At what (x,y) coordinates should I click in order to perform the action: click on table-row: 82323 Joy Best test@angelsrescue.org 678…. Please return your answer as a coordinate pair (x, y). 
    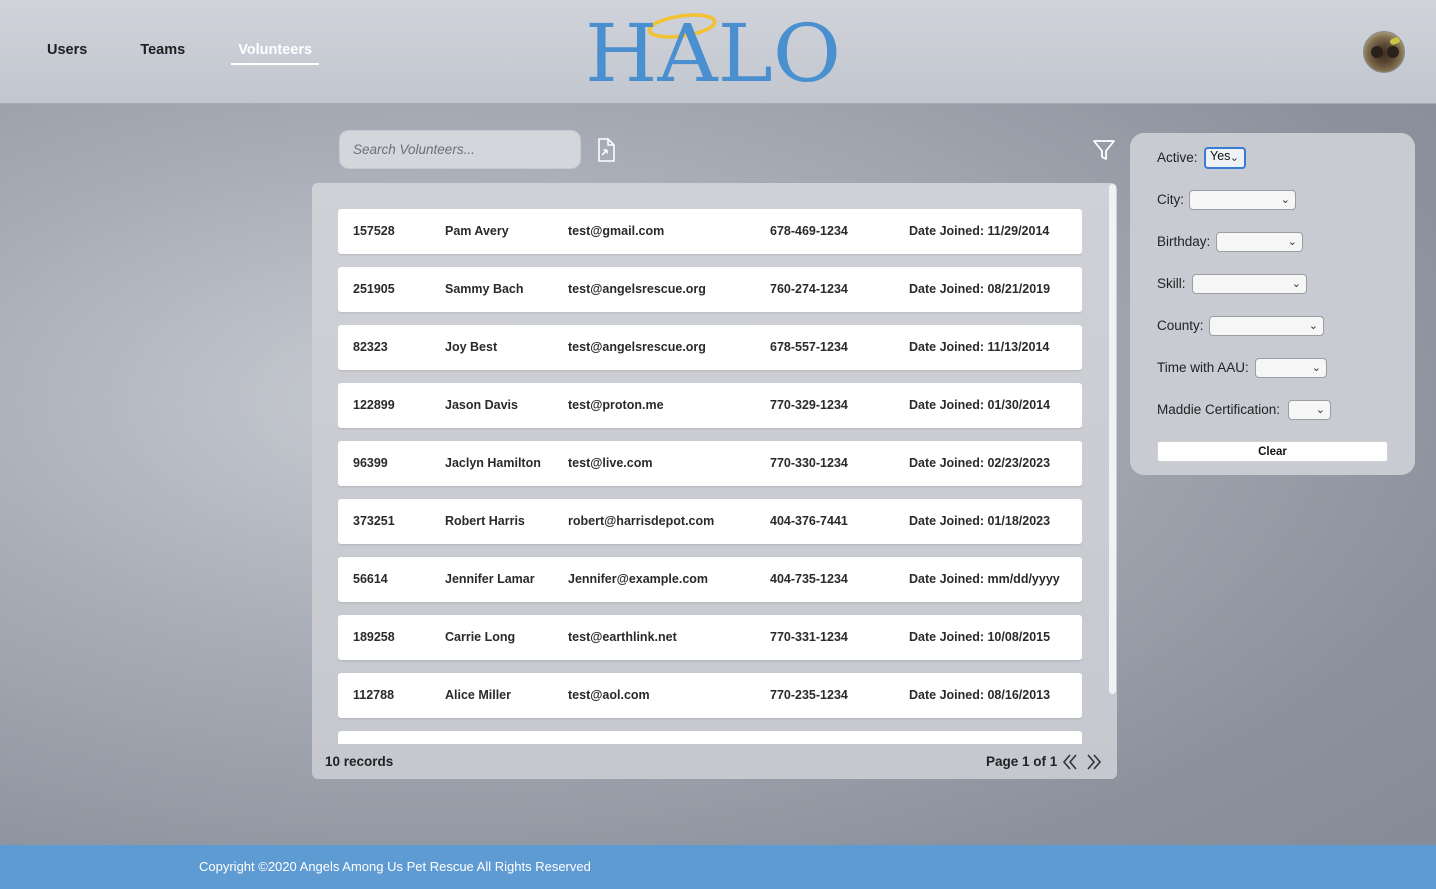
    Looking at the image, I should click on (710, 347).